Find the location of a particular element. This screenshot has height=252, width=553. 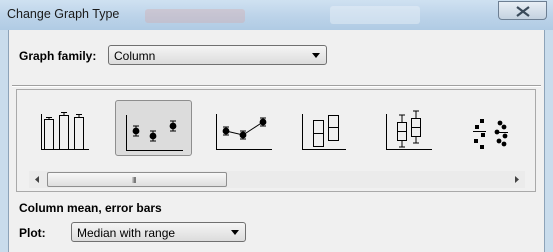

window-title: Change Graph Type is located at coordinates (63, 14).